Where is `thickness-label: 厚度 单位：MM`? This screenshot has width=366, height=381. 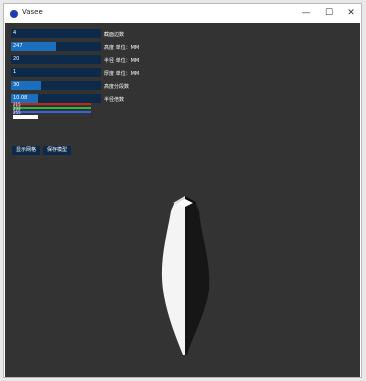 thickness-label: 厚度 单位：MM is located at coordinates (122, 74).